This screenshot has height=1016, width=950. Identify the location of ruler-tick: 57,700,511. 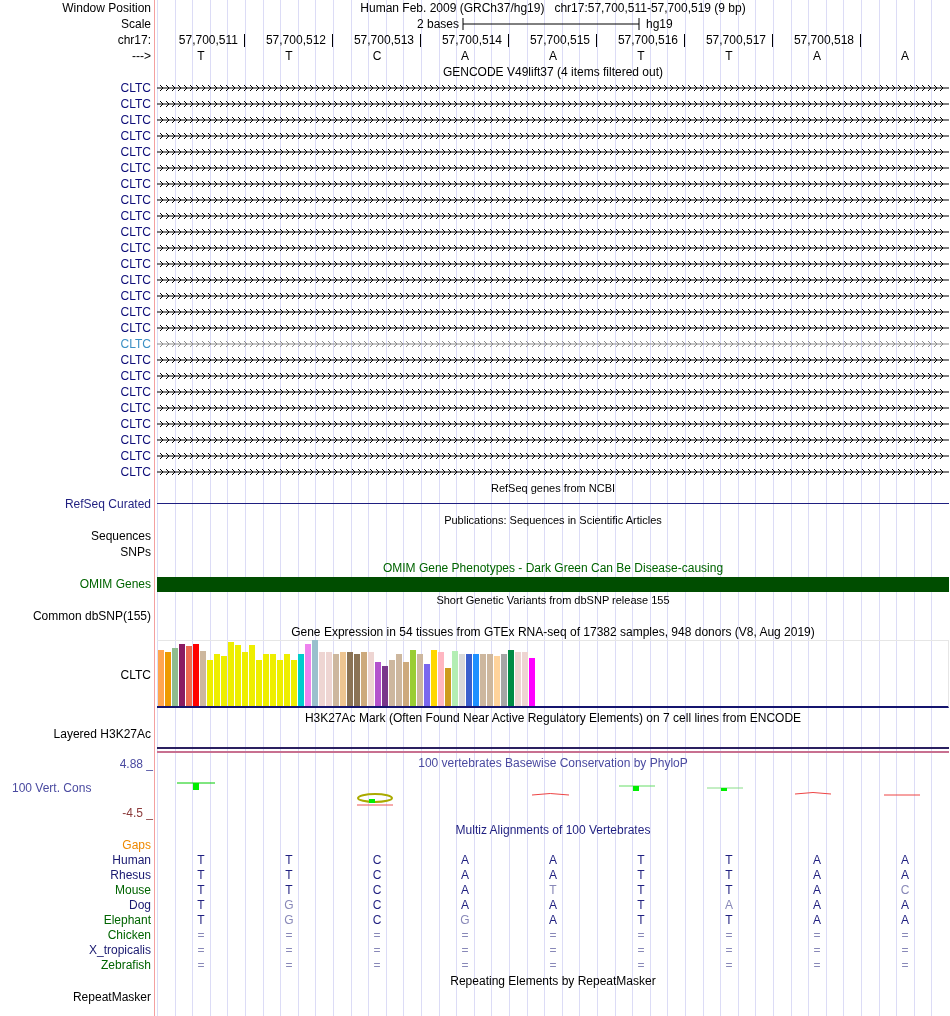
(201, 40).